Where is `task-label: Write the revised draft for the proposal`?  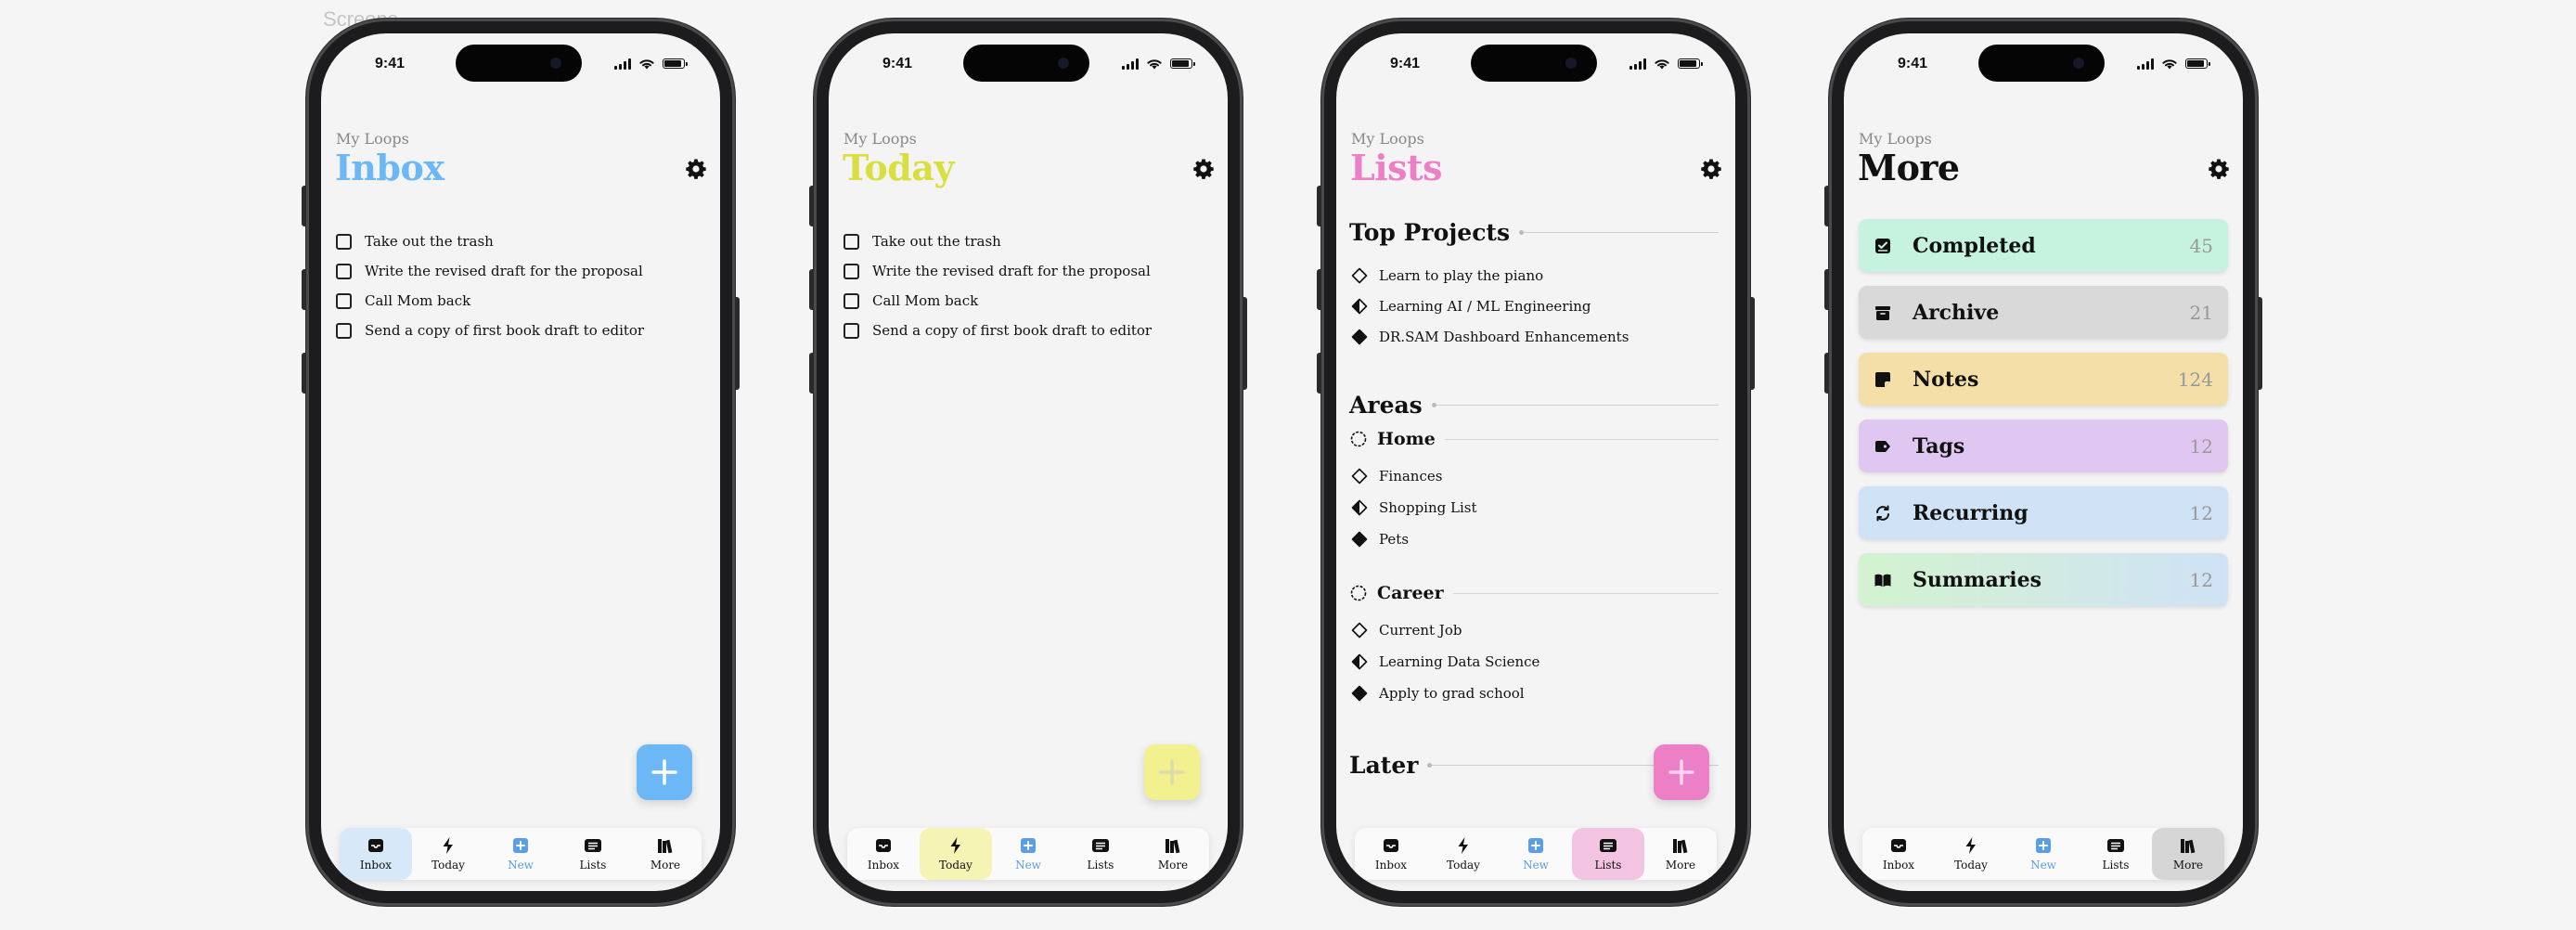
task-label: Write the revised draft for the proposal is located at coordinates (504, 271).